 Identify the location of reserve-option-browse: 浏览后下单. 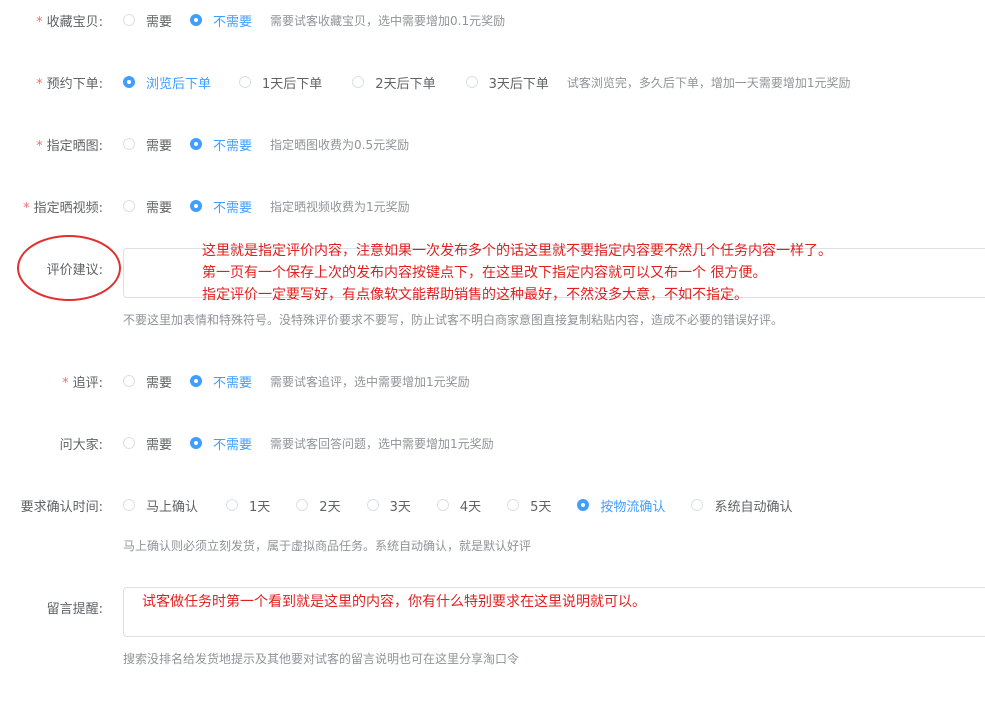
(167, 82).